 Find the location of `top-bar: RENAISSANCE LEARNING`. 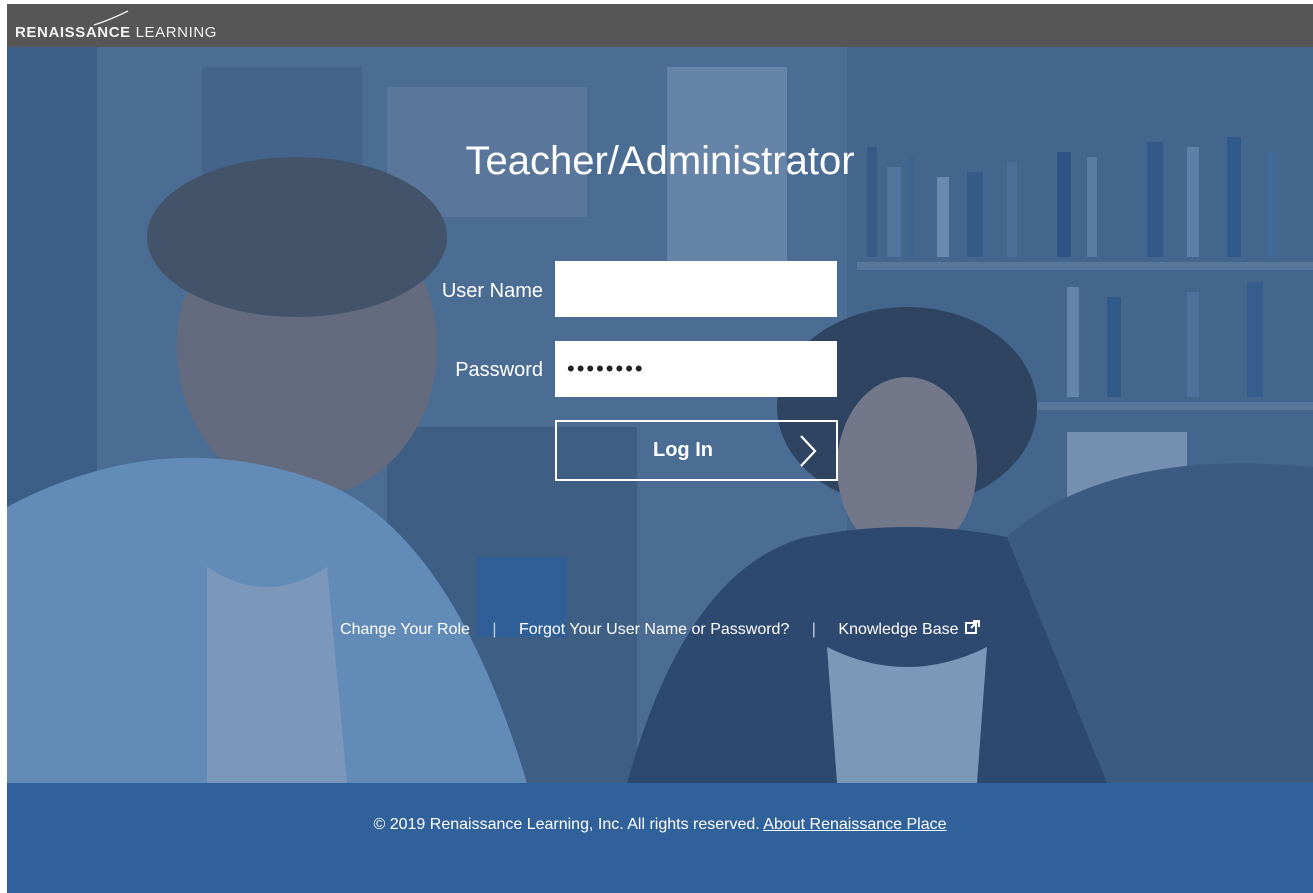

top-bar: RENAISSANCE LEARNING is located at coordinates (660, 25).